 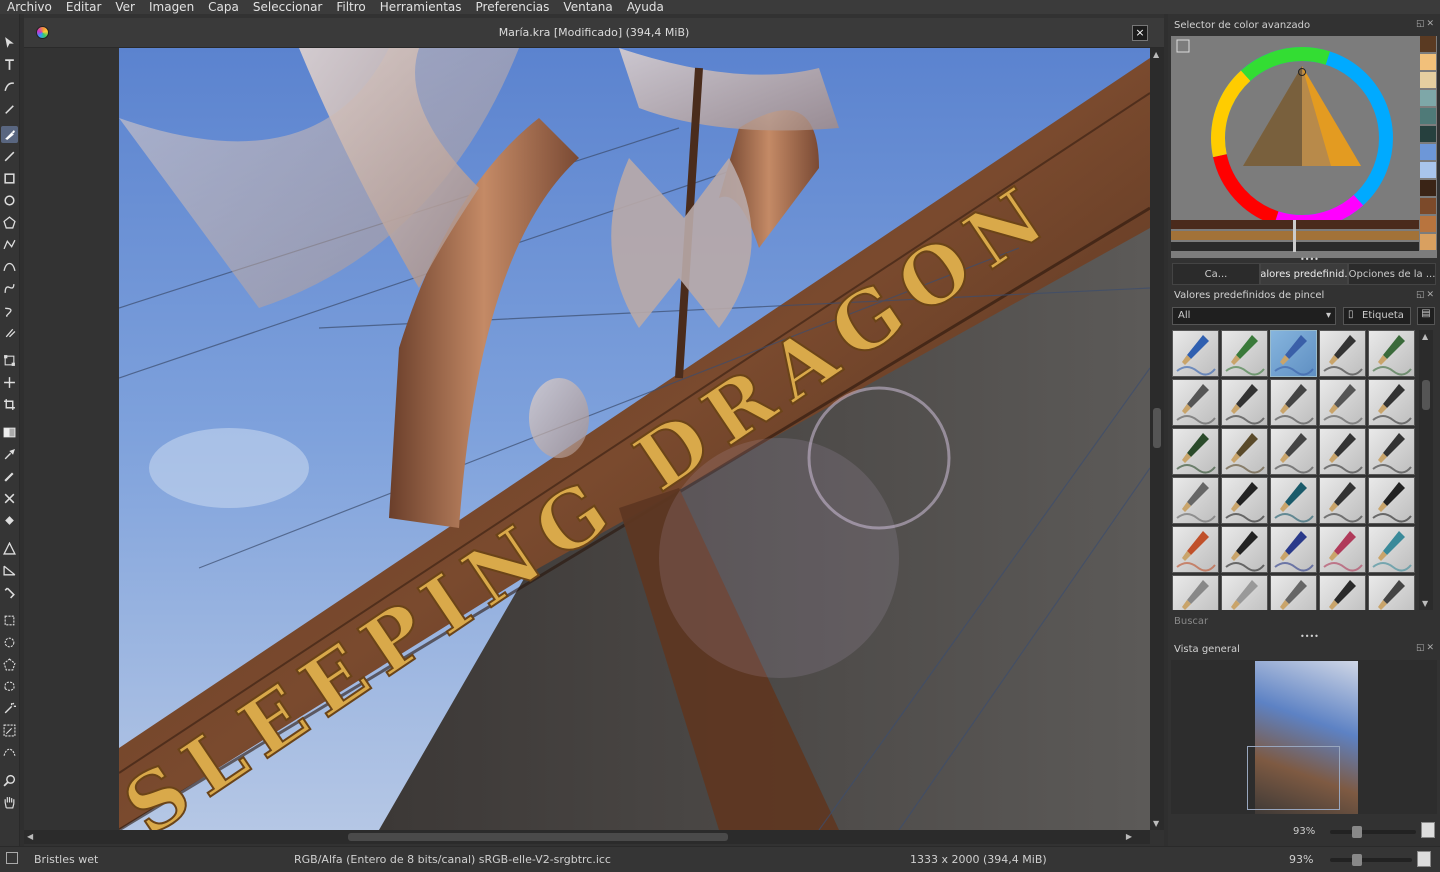 I want to click on rectangular-selection-tool-icon, so click(x=9, y=620).